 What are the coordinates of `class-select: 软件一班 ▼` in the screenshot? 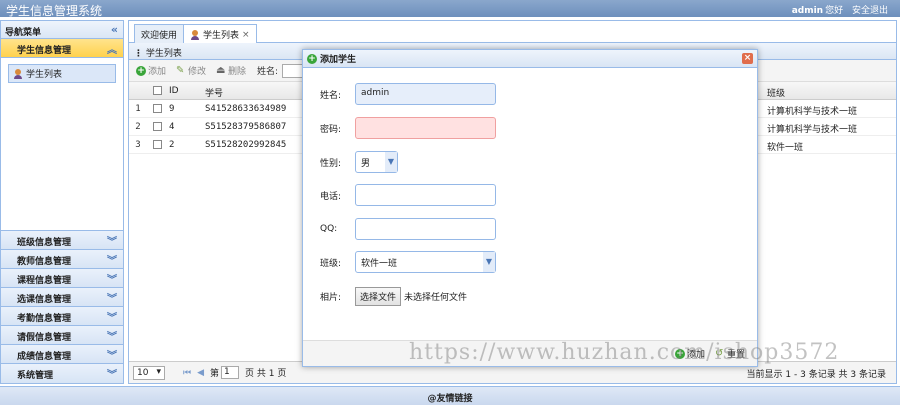 It's located at (425, 262).